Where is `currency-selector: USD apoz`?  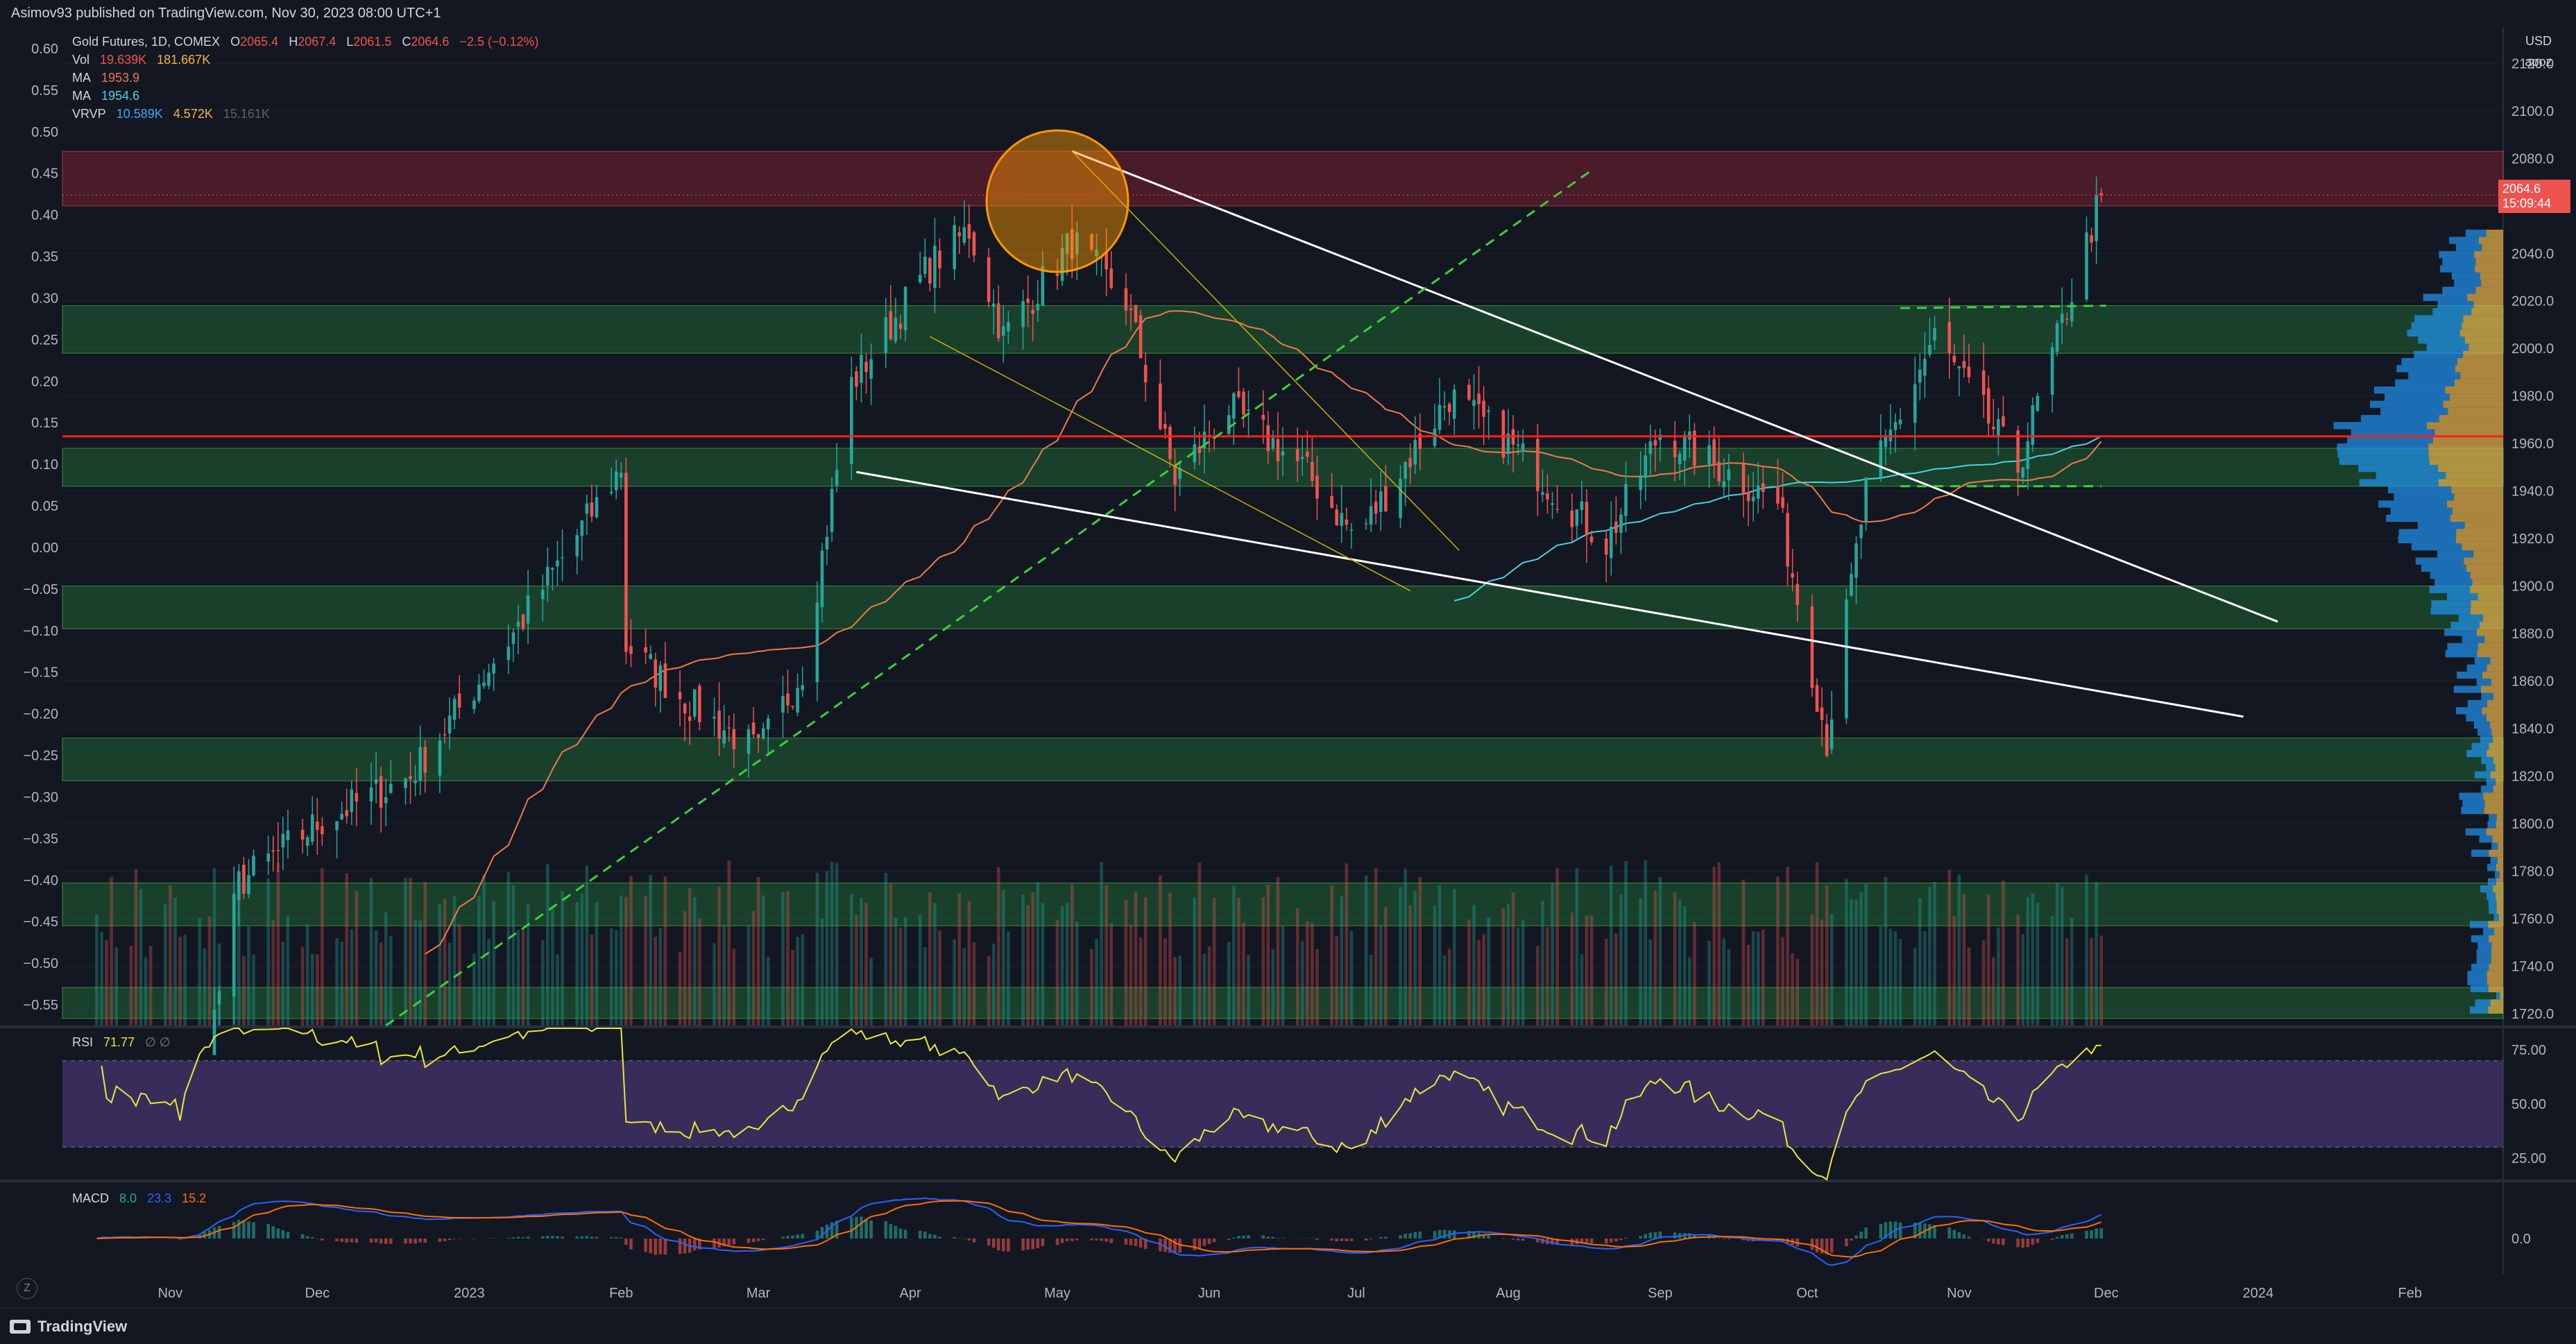
currency-selector: USD apoz is located at coordinates (2538, 56).